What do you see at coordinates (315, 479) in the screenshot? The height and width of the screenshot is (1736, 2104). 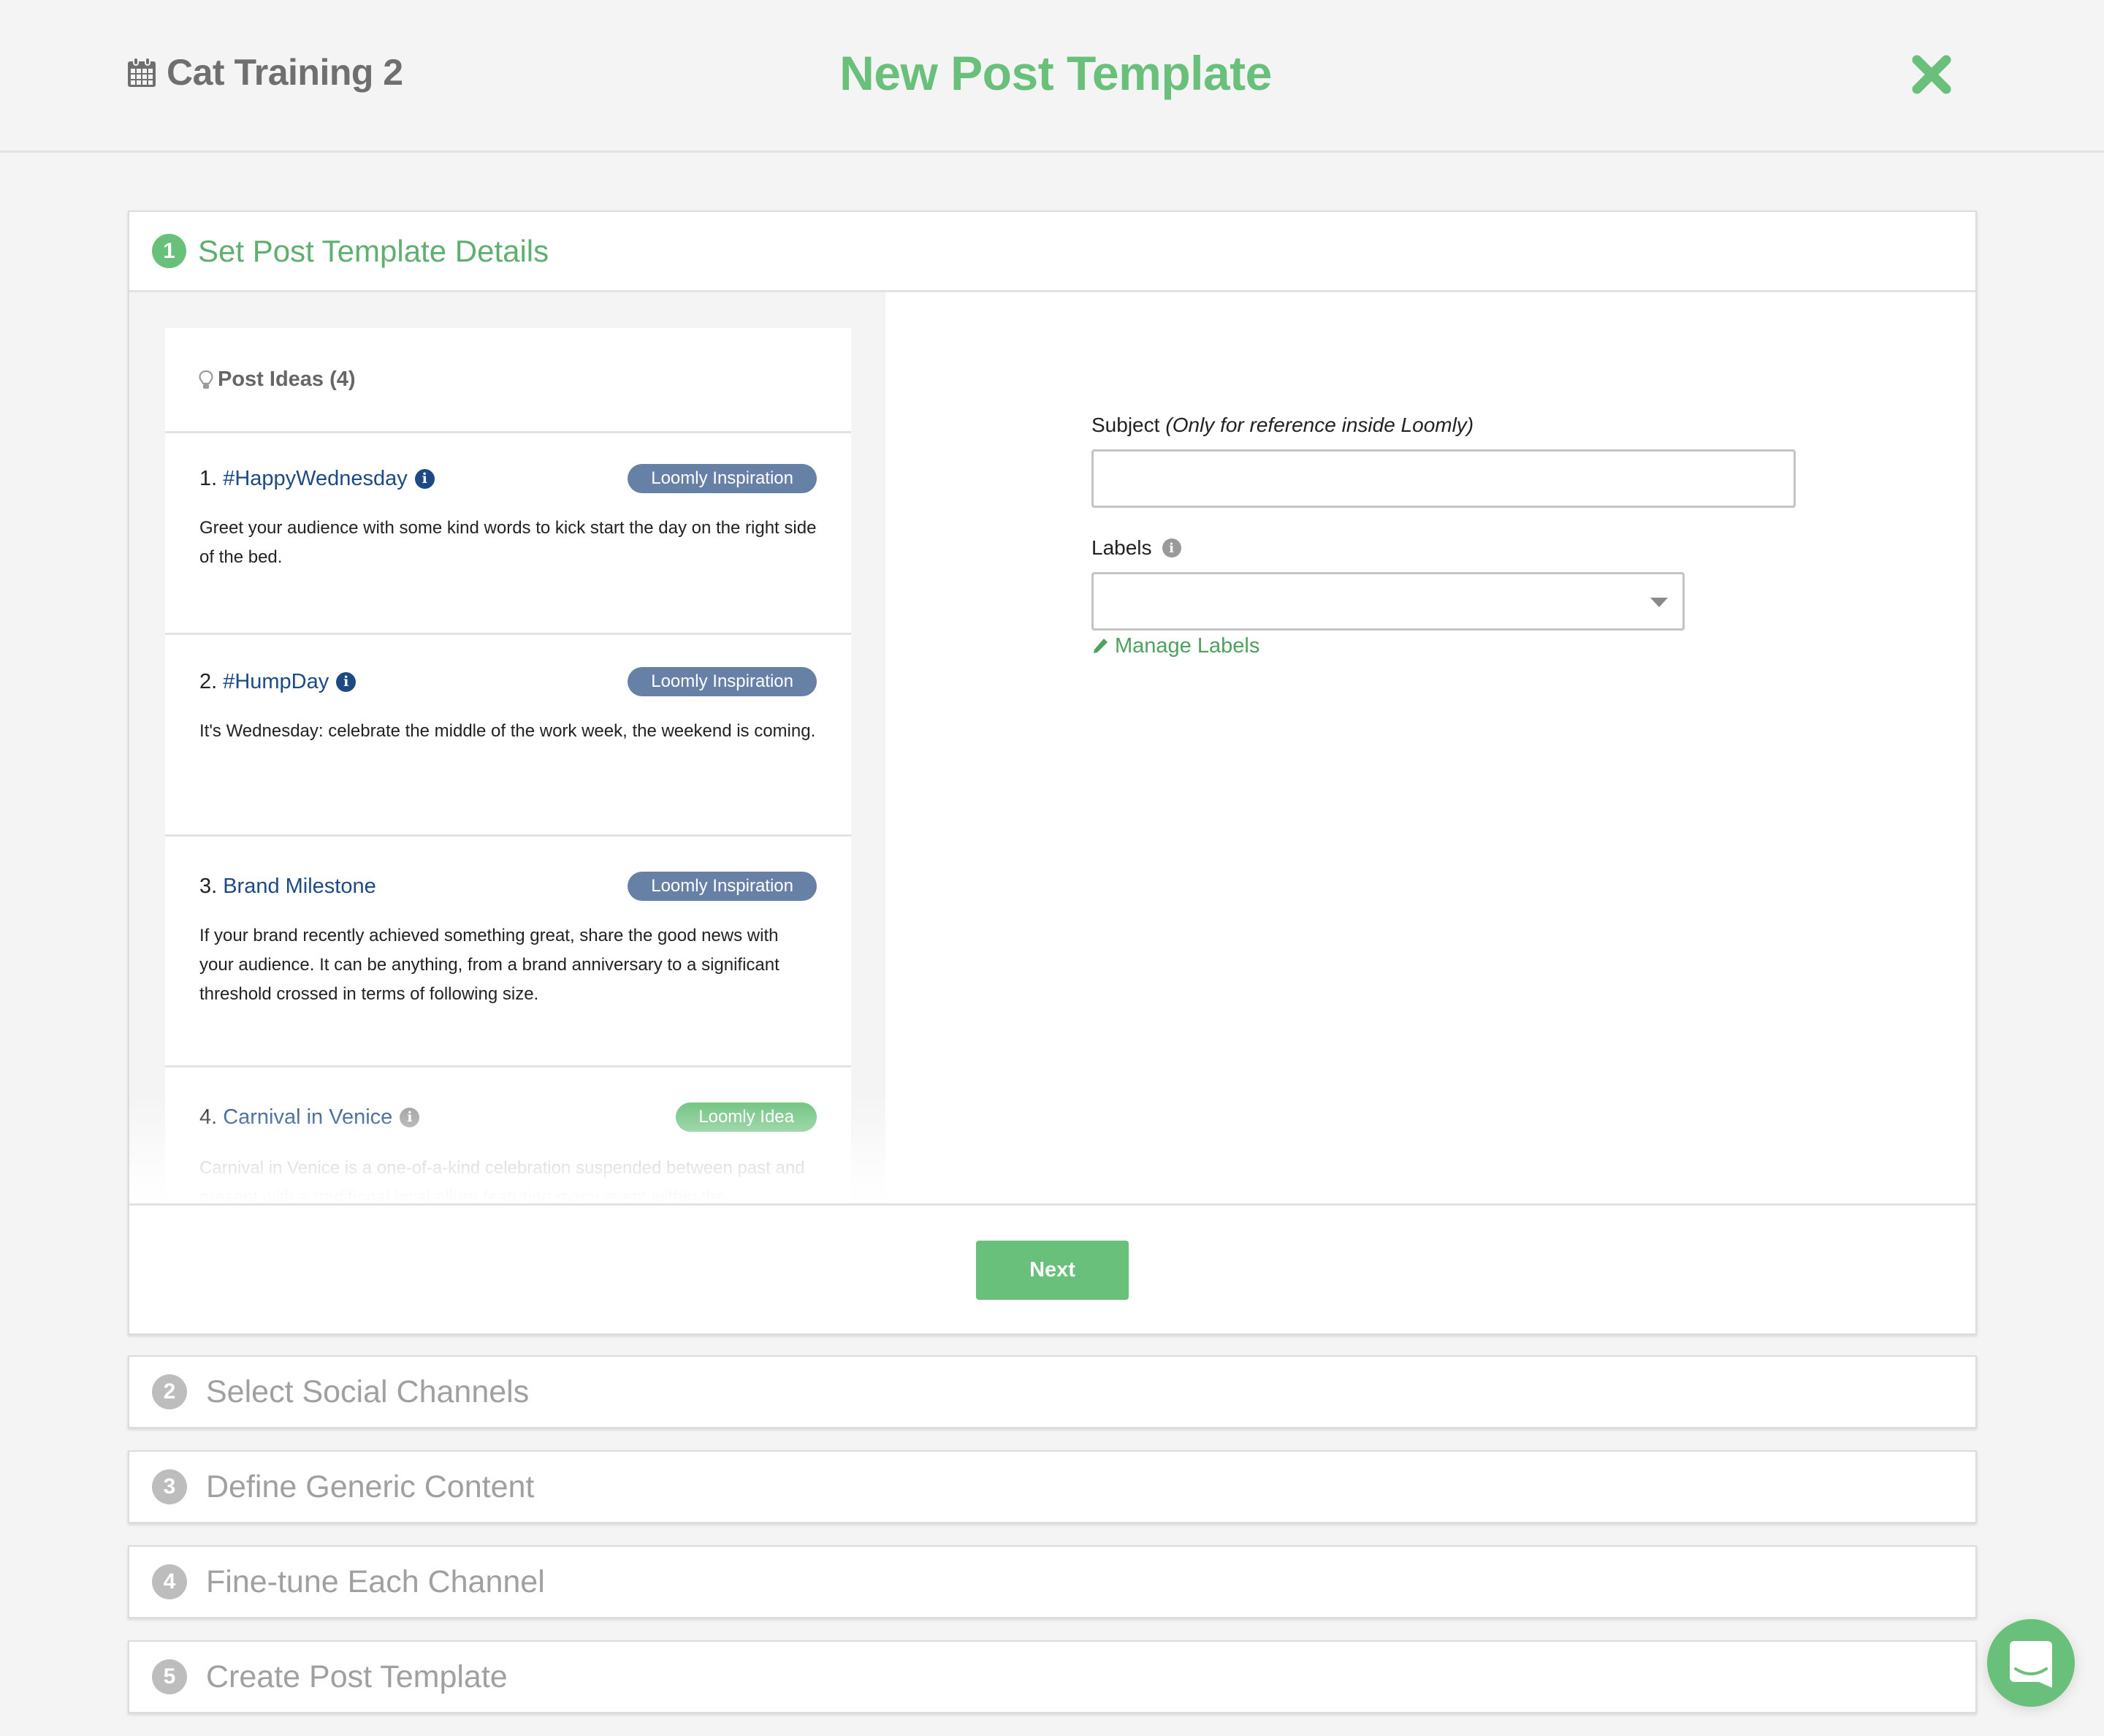 I see `idea-title-link: #HappyWednesday` at bounding box center [315, 479].